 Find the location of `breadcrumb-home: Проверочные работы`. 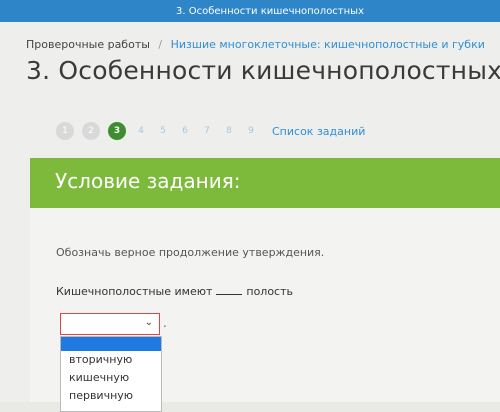

breadcrumb-home: Проверочные работы is located at coordinates (88, 44).